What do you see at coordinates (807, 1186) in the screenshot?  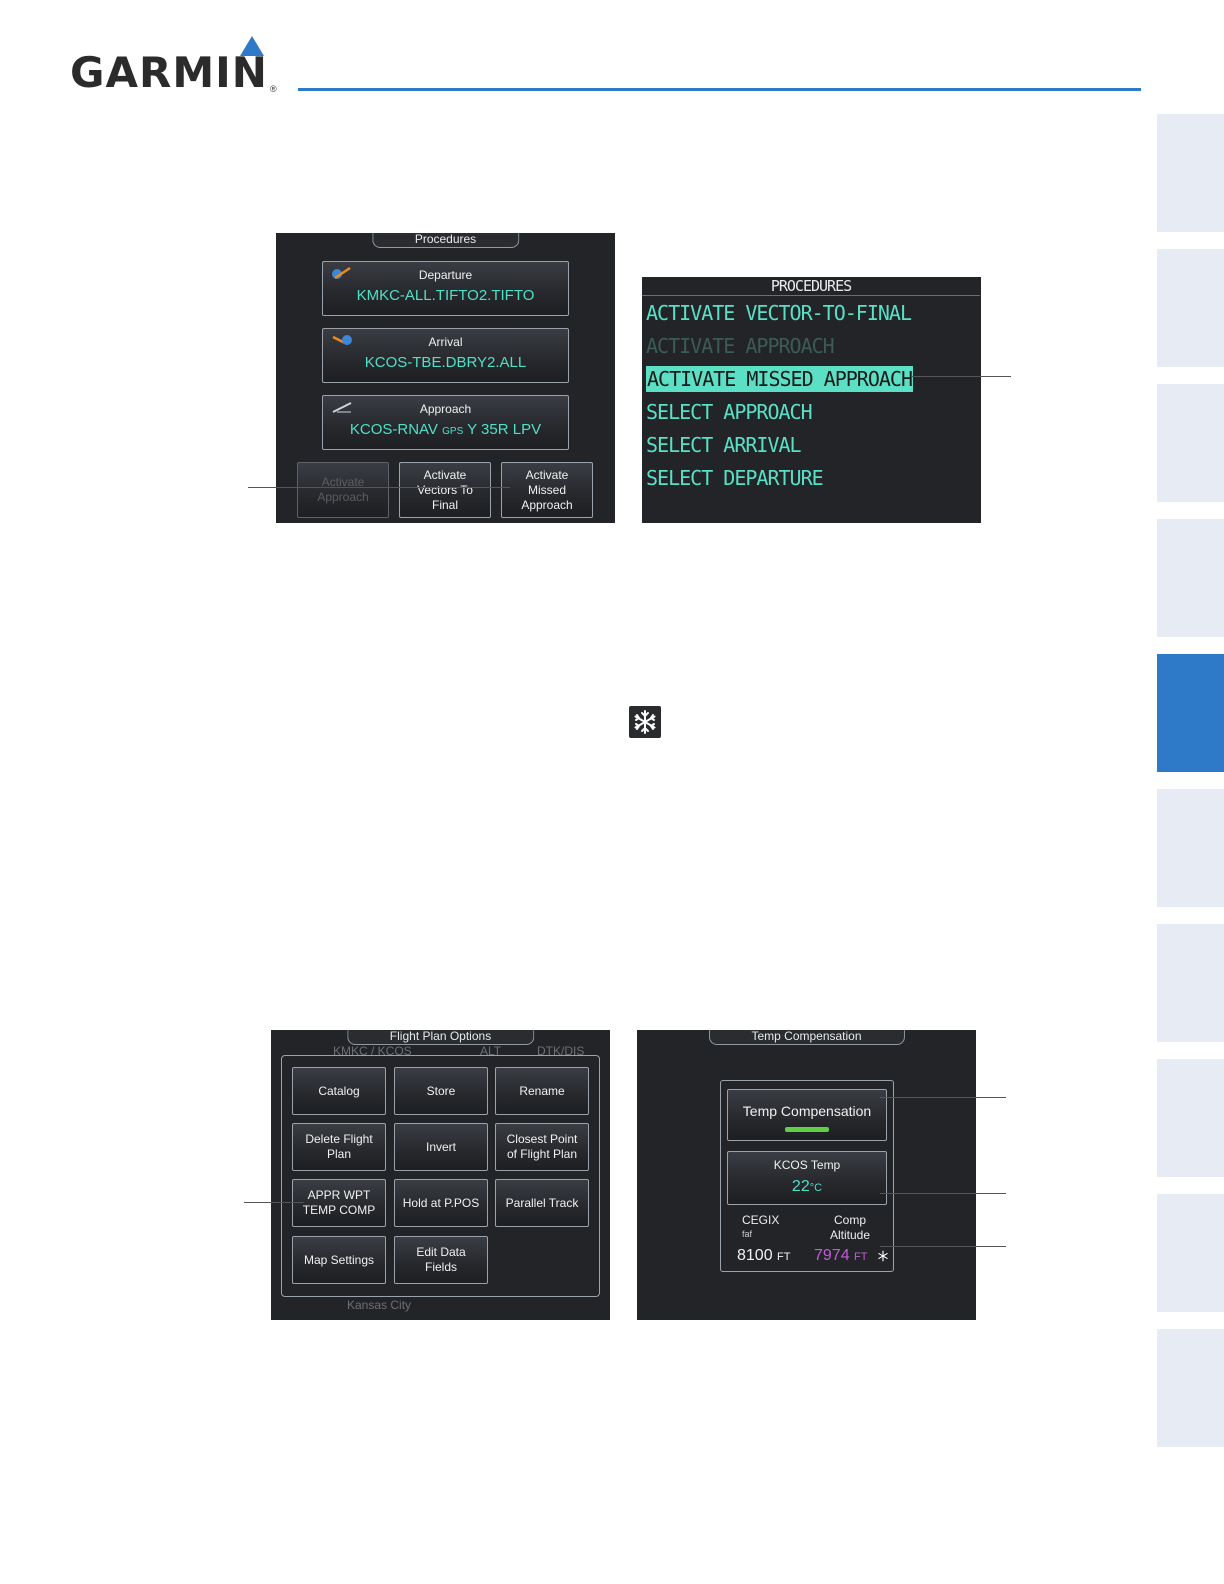 I see `temp-value: 22°C` at bounding box center [807, 1186].